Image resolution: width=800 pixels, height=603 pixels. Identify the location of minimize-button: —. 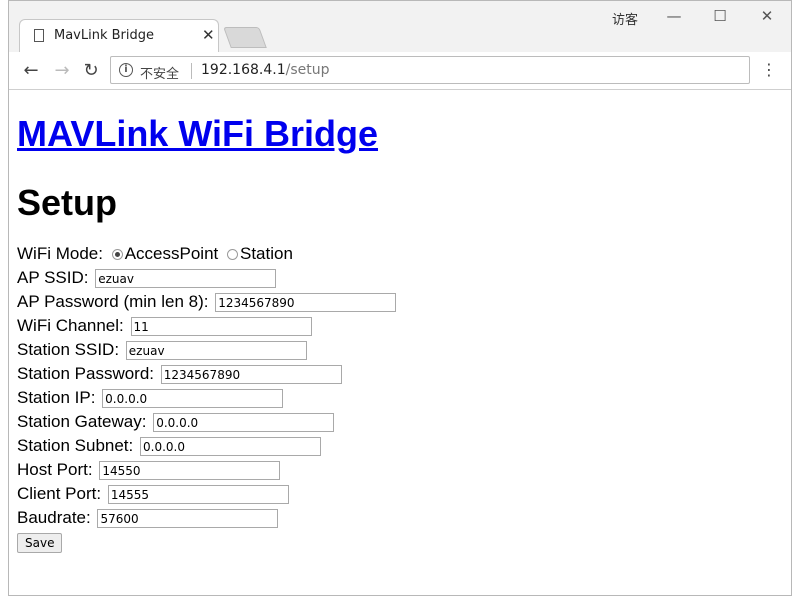
(674, 16).